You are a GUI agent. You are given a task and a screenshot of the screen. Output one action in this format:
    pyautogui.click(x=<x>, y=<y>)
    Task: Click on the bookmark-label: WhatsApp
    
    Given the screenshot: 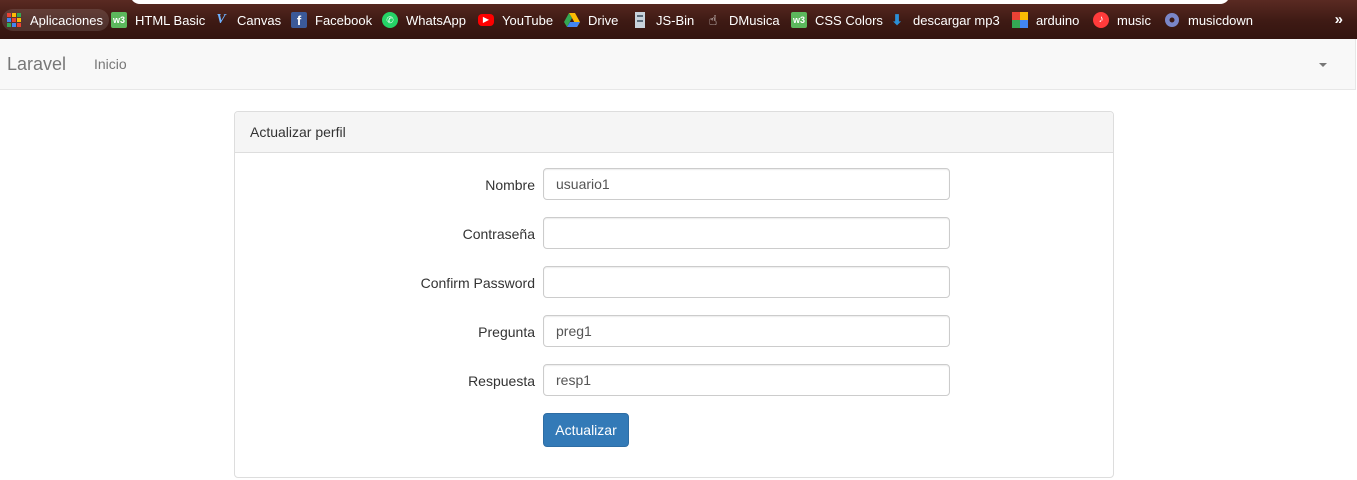 What is the action you would take?
    pyautogui.click(x=436, y=20)
    